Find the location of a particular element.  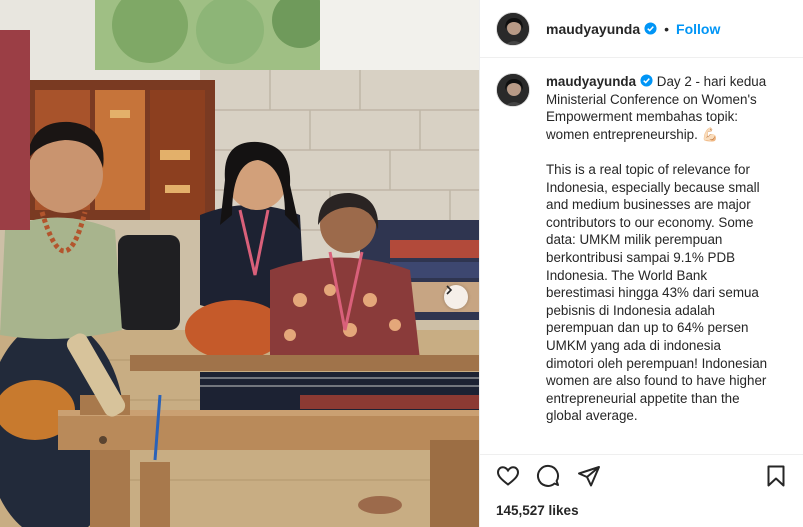

caption-avatar is located at coordinates (513, 90).